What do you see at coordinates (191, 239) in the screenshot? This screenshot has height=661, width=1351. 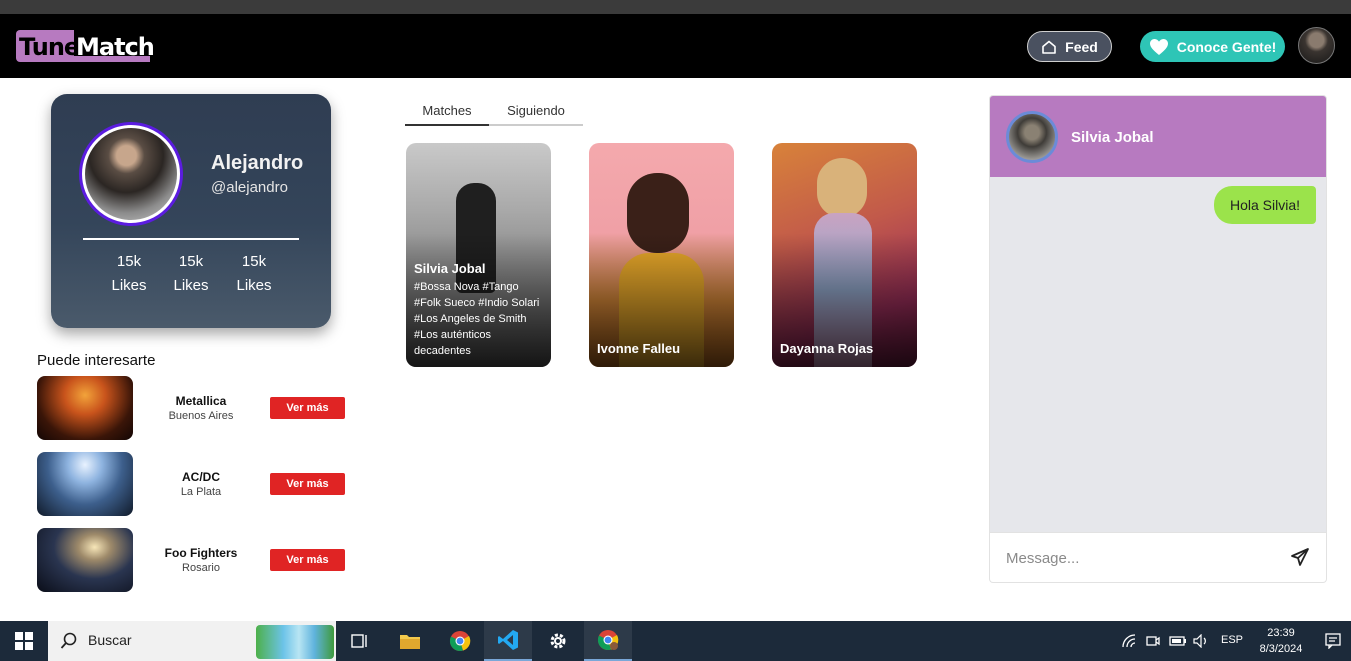 I see `profile-divider` at bounding box center [191, 239].